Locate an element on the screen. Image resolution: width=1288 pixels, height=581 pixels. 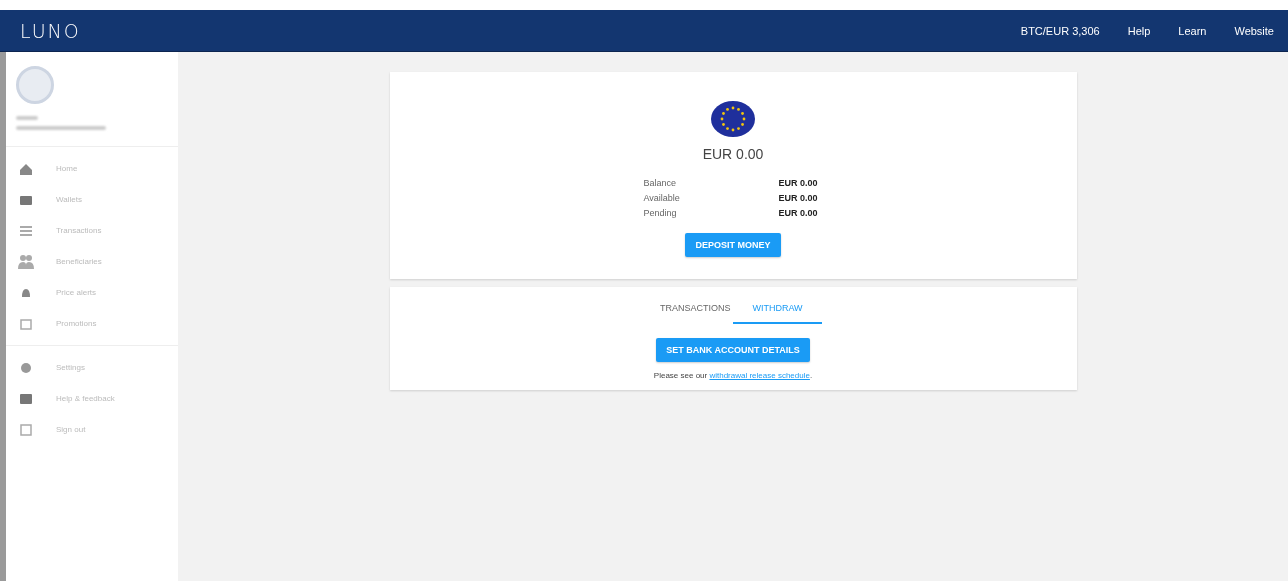
nav-link: Learn is located at coordinates (1192, 30).